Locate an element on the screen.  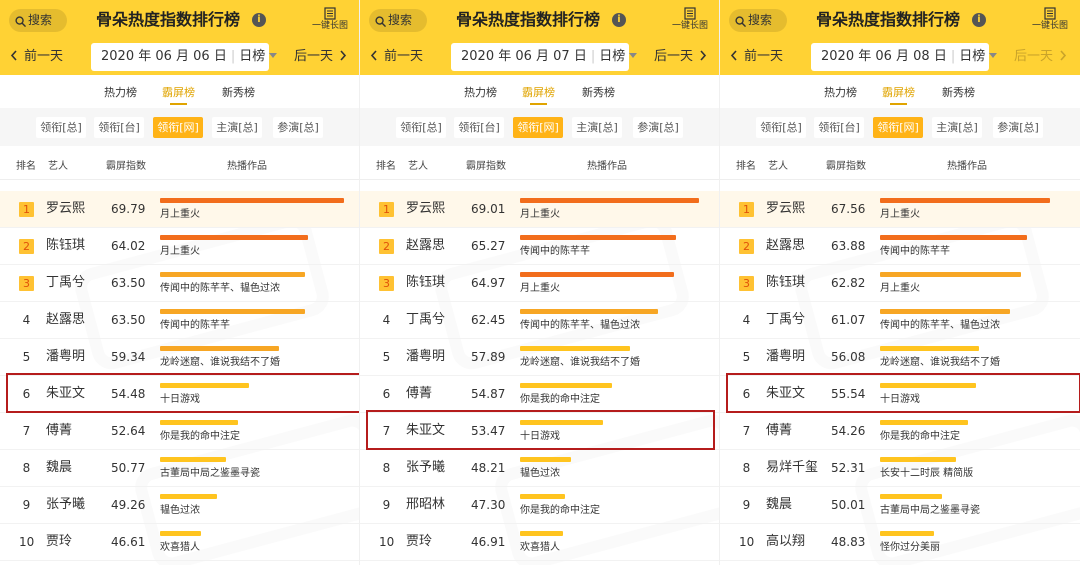
table-row: 1 罗云熙 69.01 月上重火 is located at coordinates (540, 209).